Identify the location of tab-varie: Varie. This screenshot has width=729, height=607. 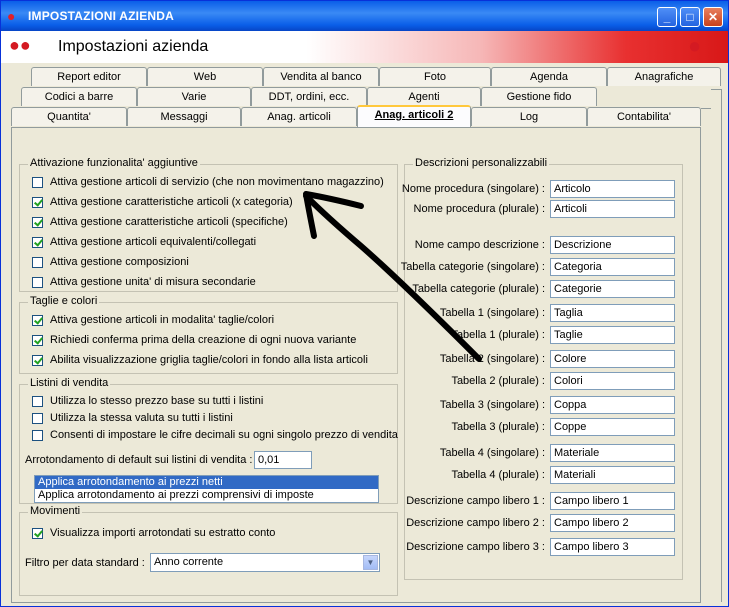
(194, 96).